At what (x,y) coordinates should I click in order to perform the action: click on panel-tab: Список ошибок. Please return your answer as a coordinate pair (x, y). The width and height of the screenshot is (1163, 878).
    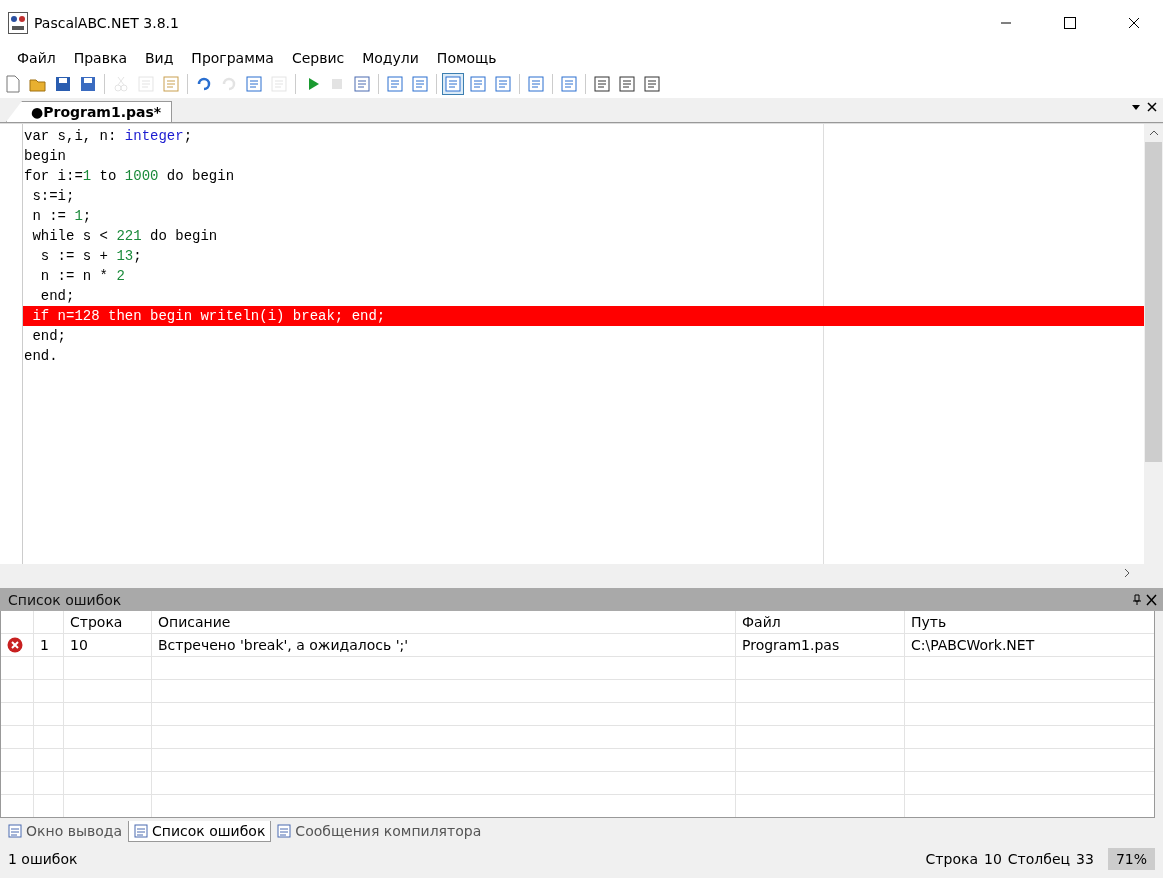
    Looking at the image, I should click on (200, 831).